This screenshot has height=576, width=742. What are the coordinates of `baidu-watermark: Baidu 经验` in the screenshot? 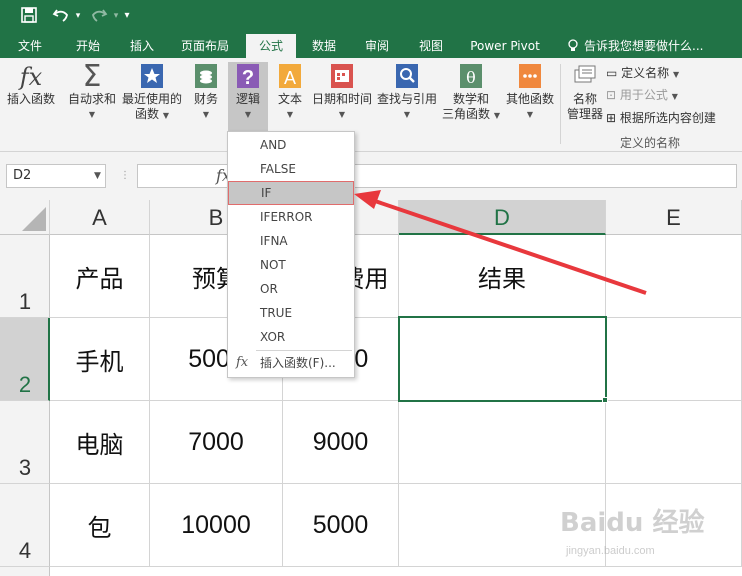 It's located at (632, 523).